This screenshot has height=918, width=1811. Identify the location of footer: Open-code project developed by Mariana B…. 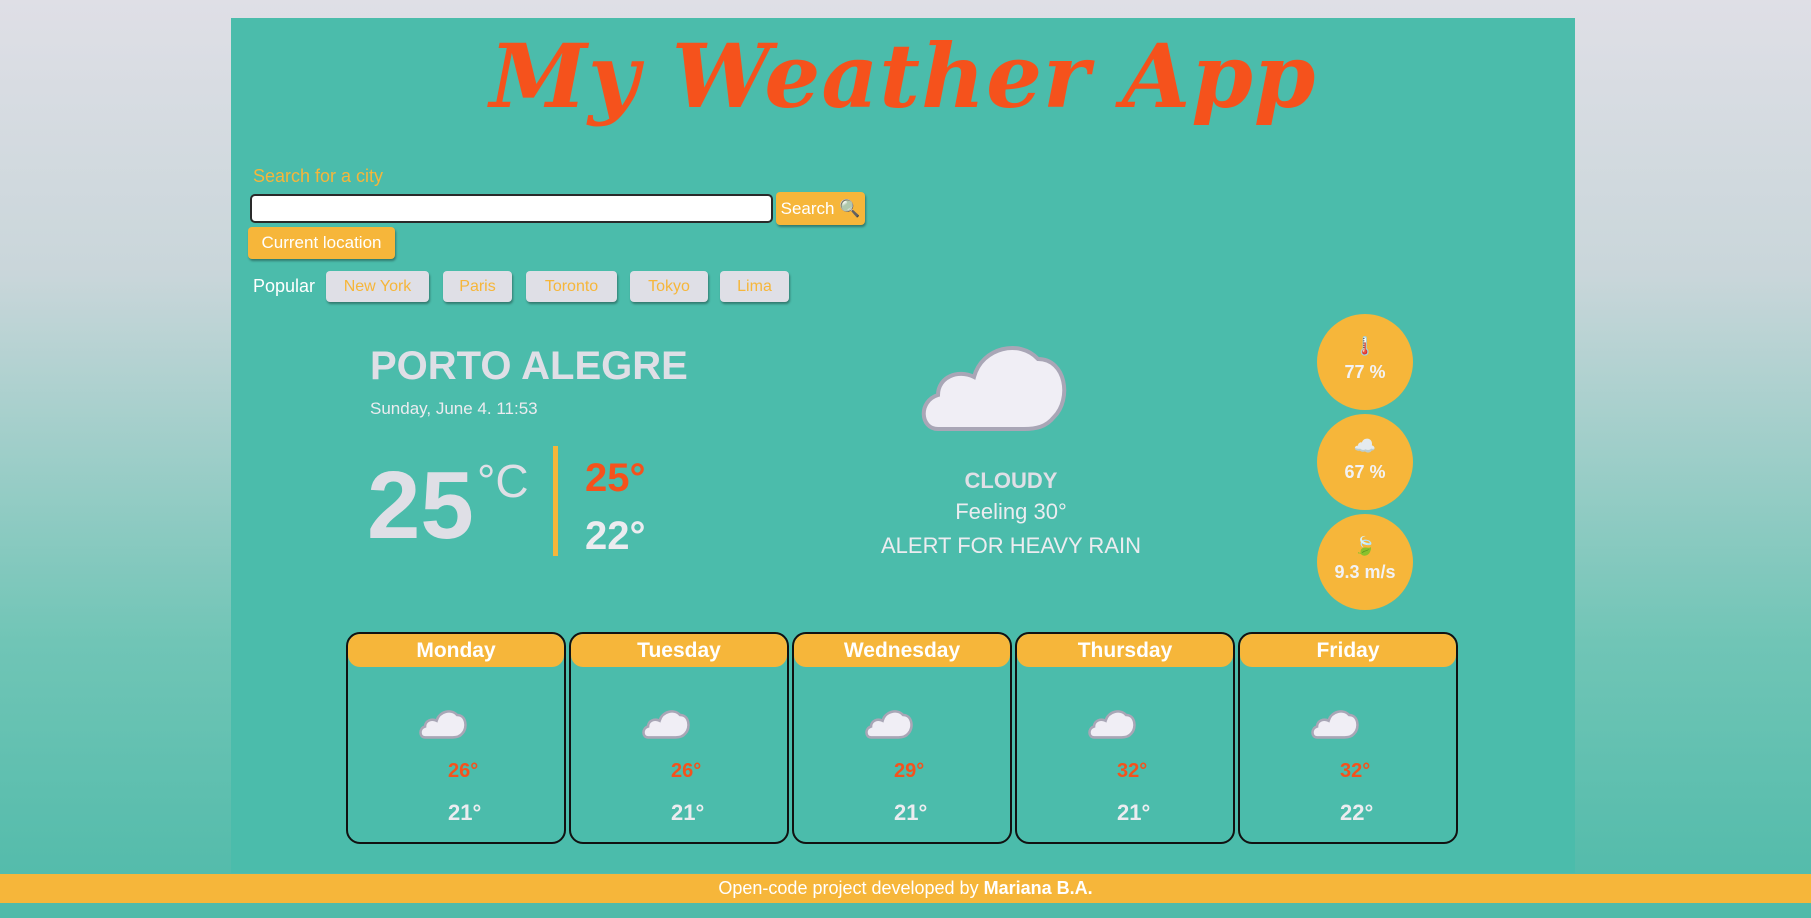
(905, 888).